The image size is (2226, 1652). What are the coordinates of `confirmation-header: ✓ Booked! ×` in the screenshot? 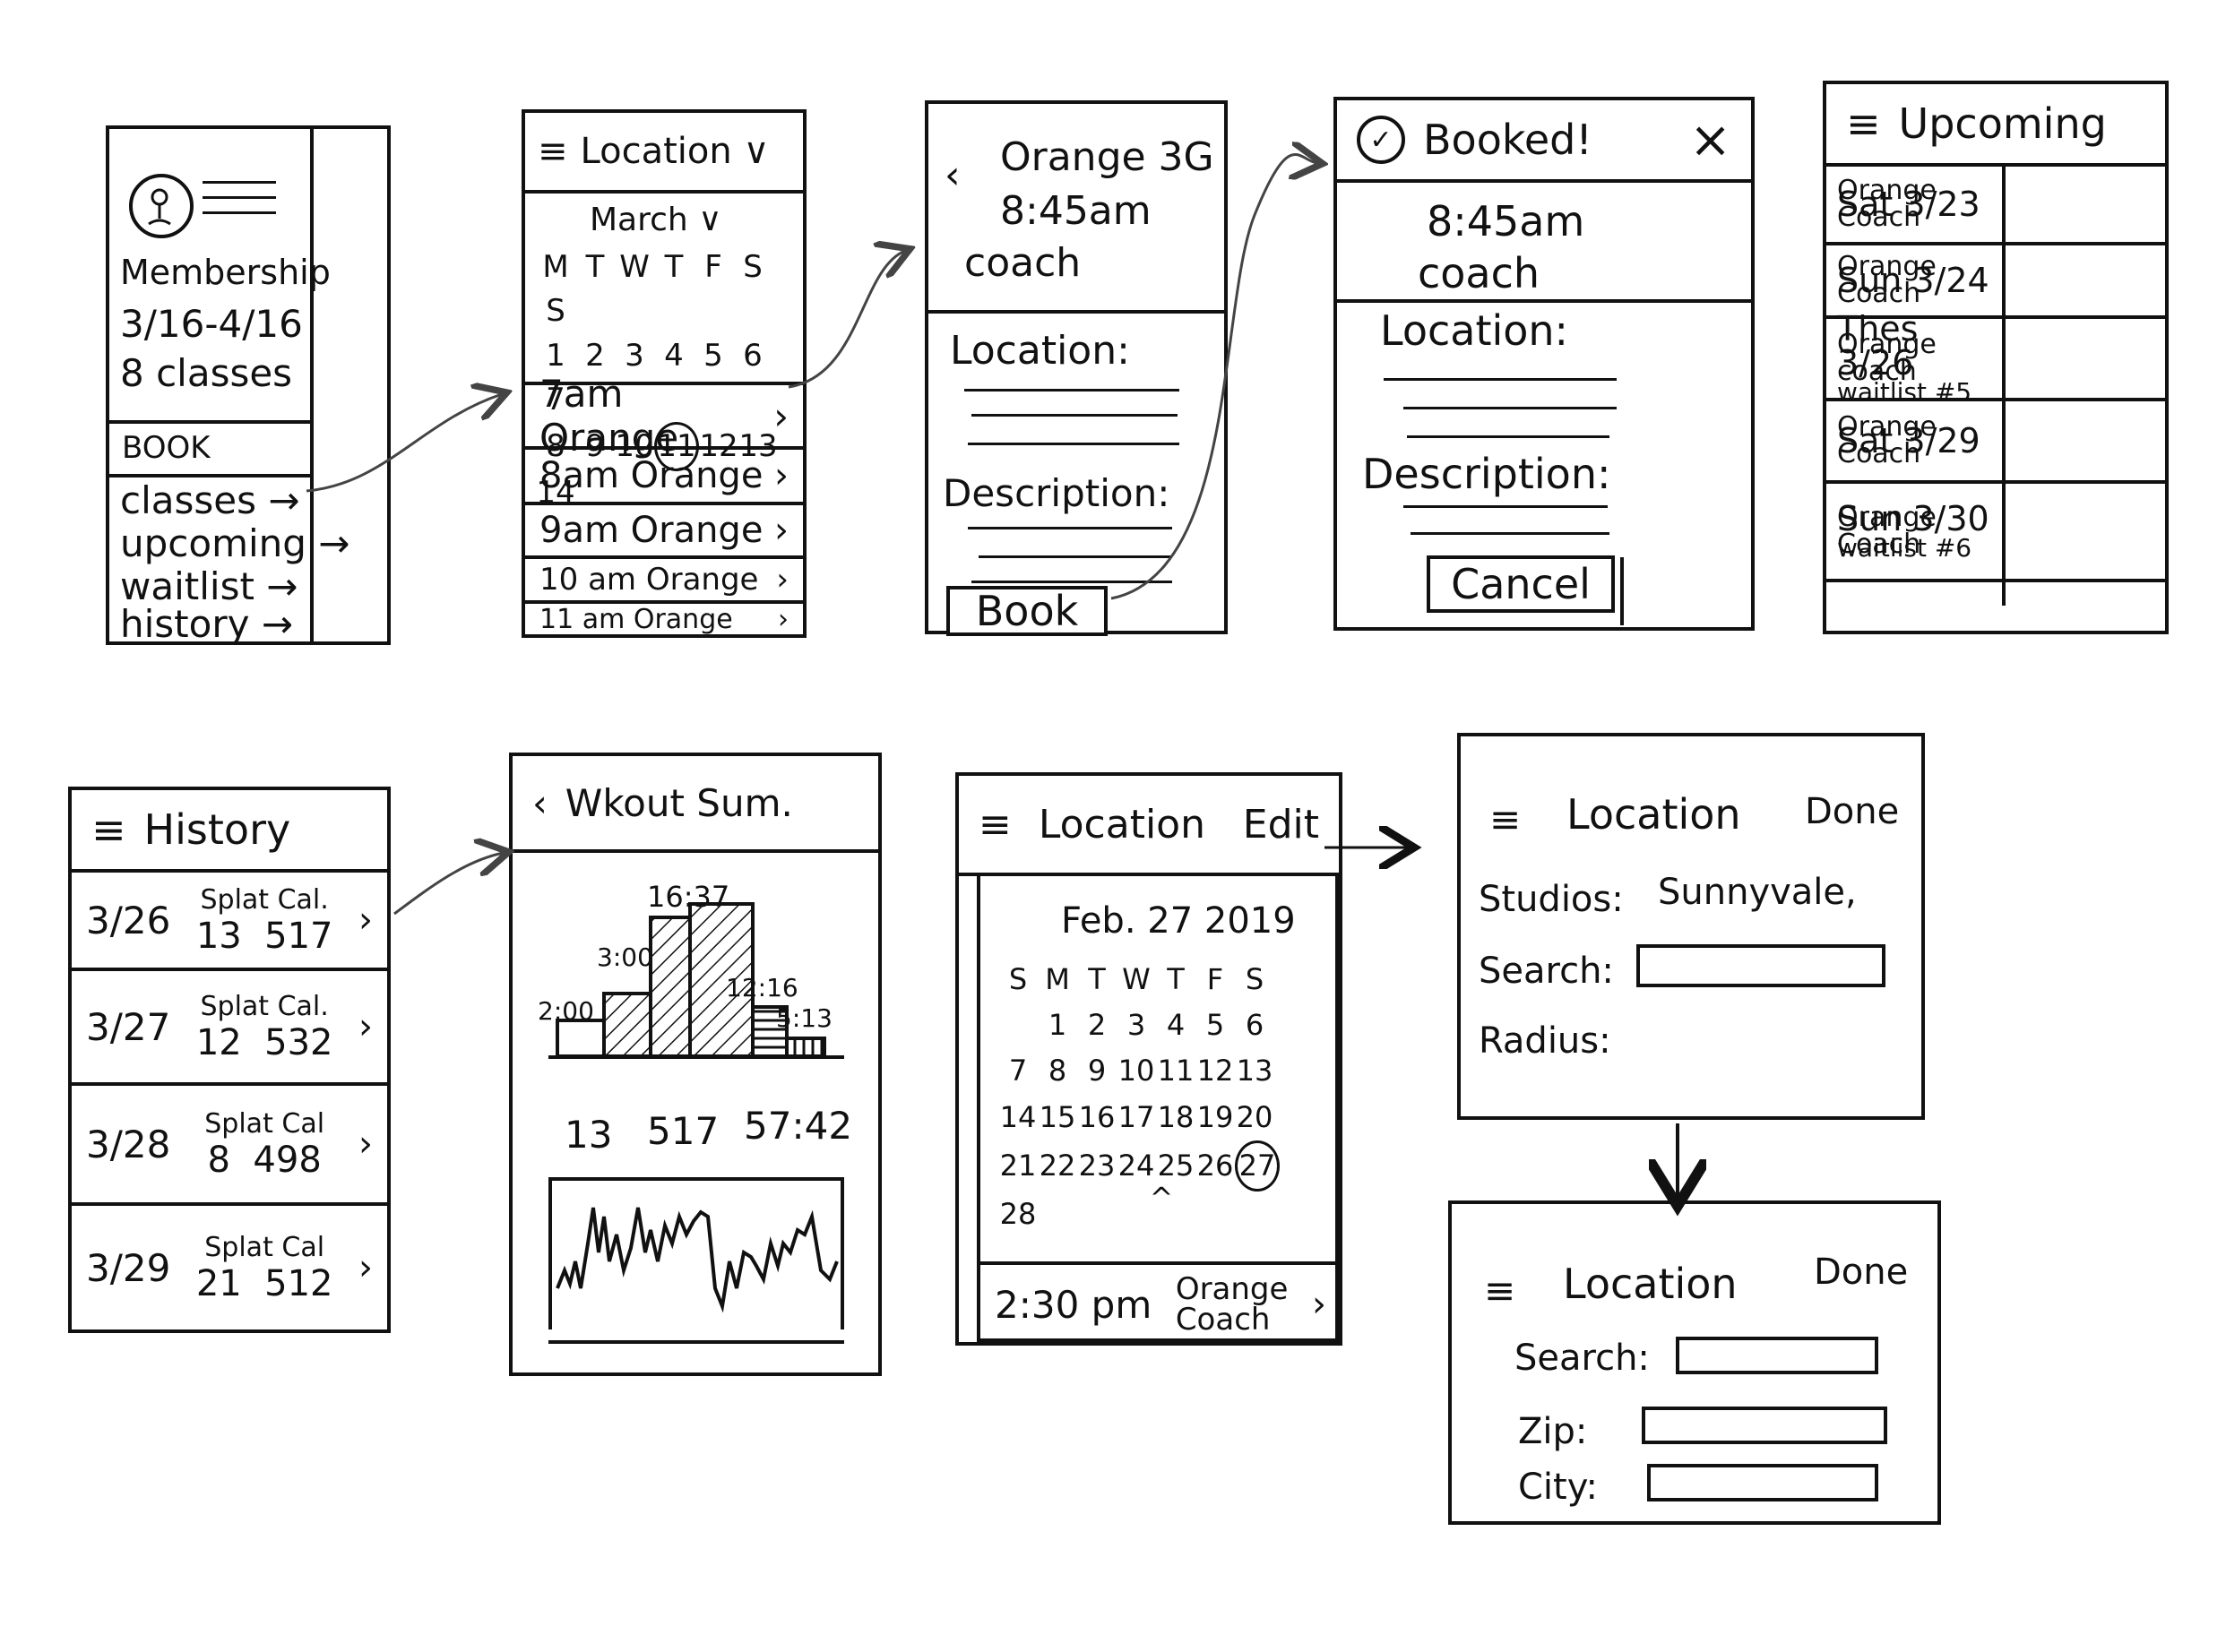 It's located at (1544, 141).